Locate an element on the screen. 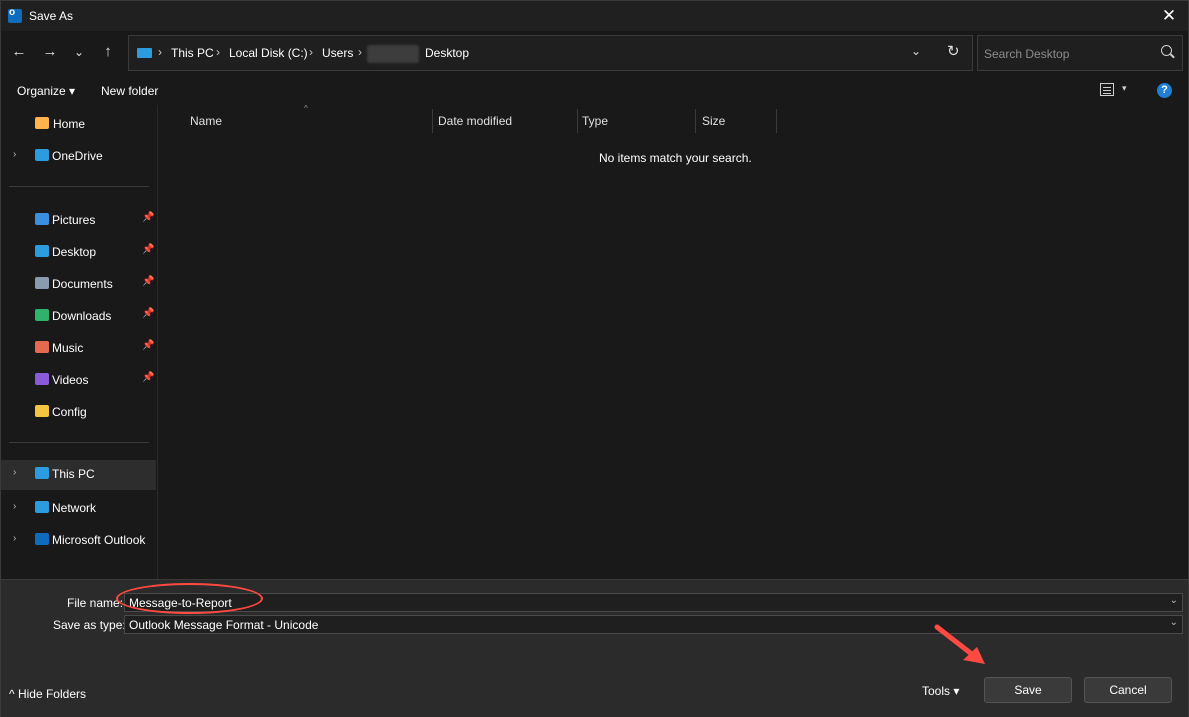  hide-folders-button: ^ Hide Folders is located at coordinates (47, 694).